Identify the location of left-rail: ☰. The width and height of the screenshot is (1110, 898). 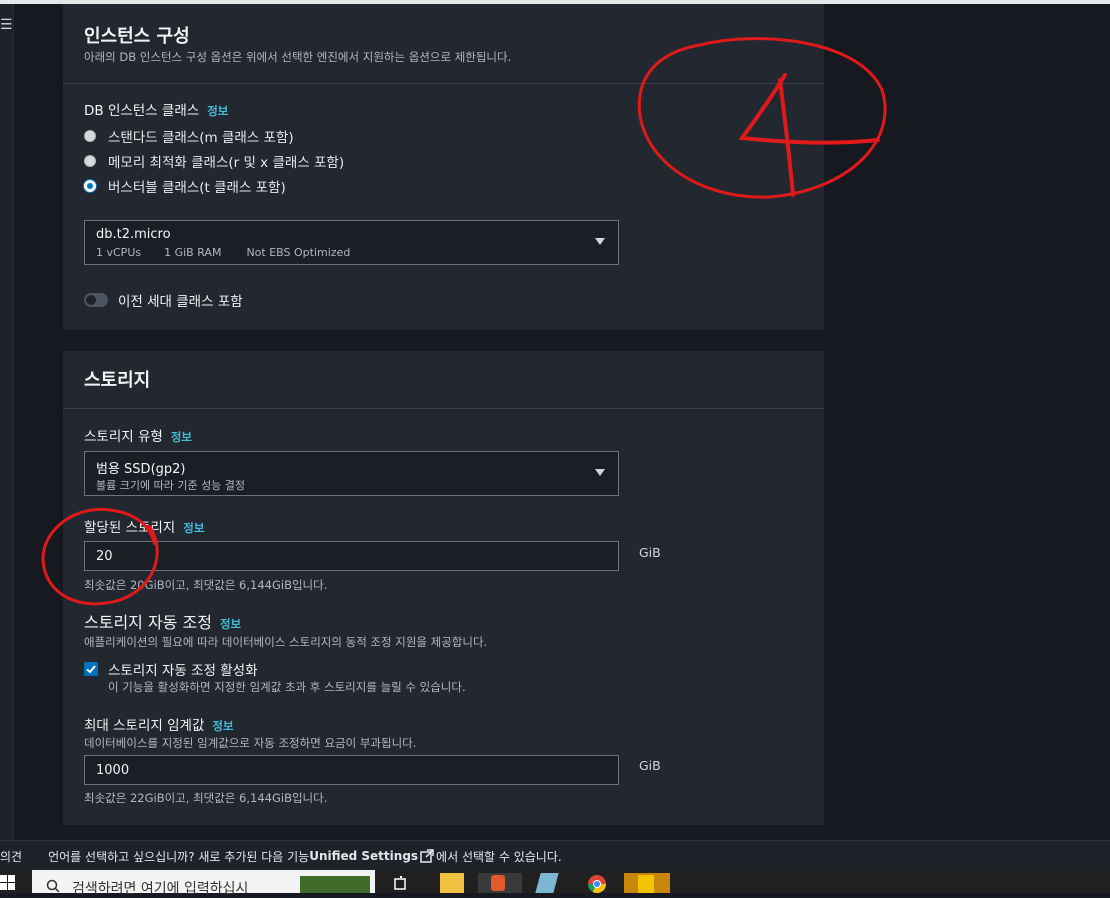
(7, 422).